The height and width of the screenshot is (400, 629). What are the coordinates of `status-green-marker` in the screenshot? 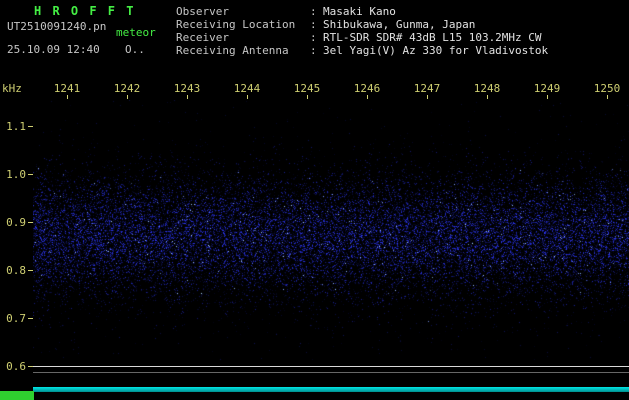 It's located at (17, 395).